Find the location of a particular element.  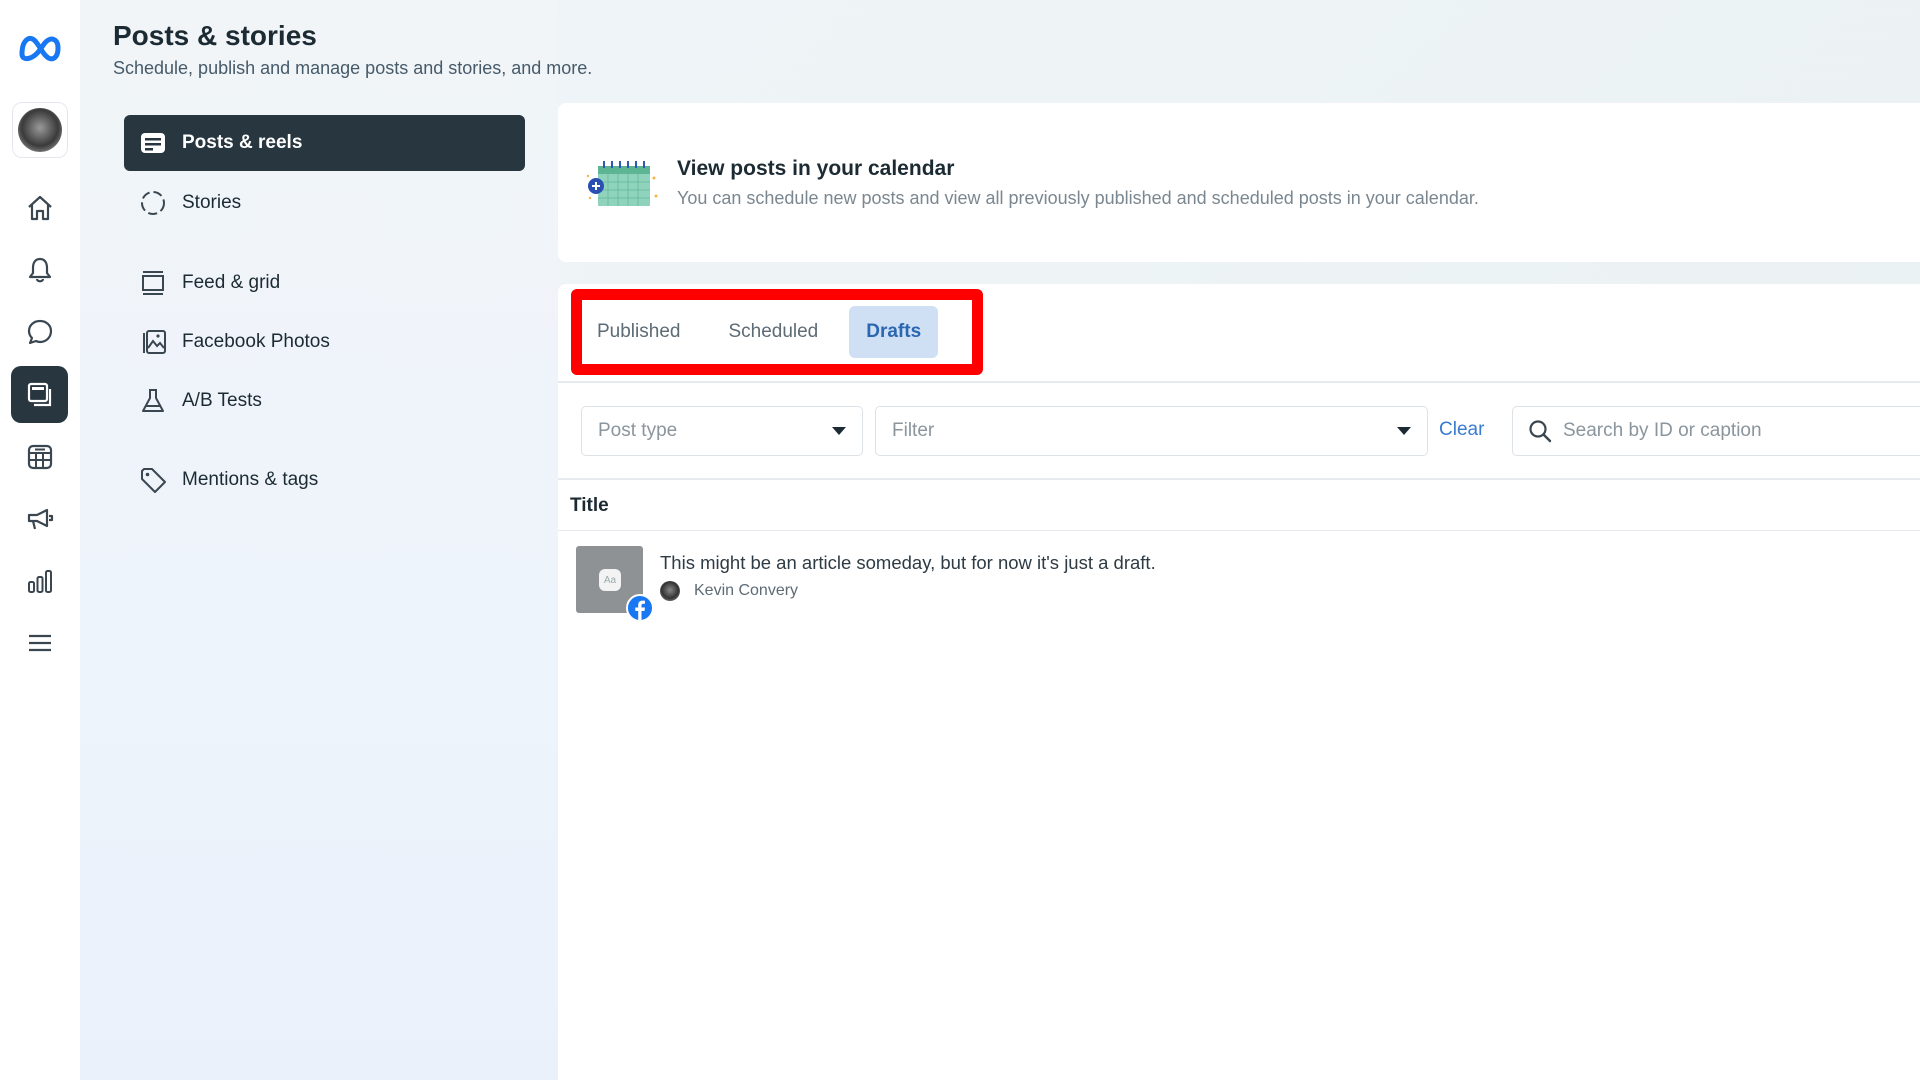

filter-placeholder: Filter is located at coordinates (913, 430).